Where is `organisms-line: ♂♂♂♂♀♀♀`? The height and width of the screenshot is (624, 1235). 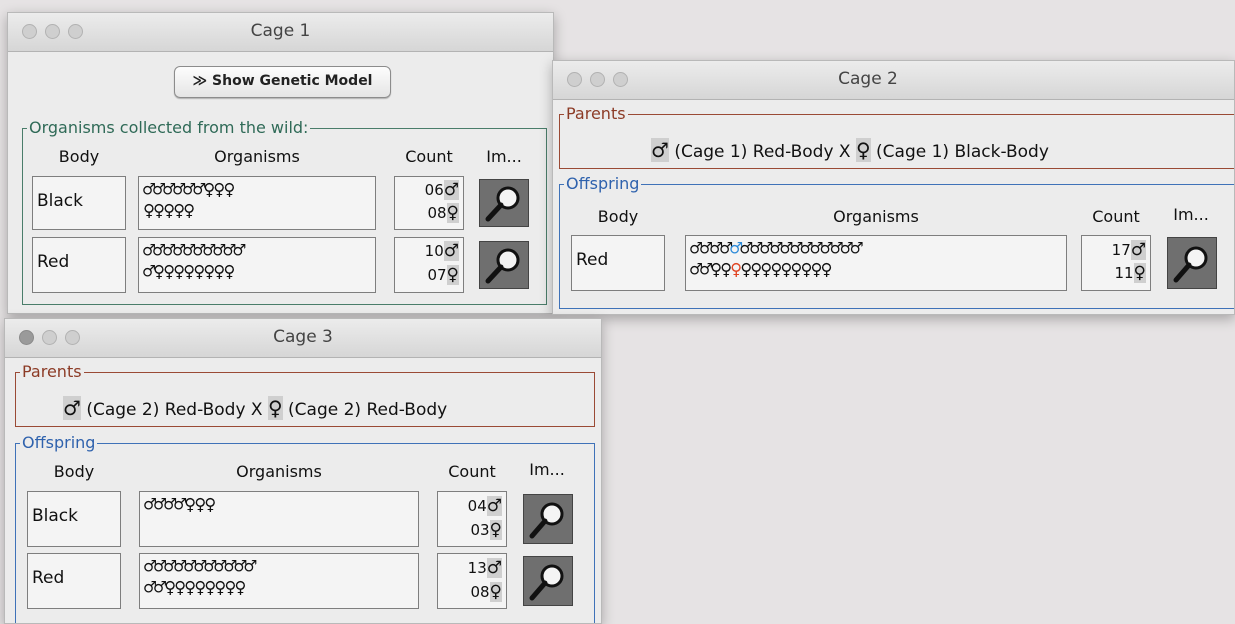
organisms-line: ♂♂♂♂♀♀♀ is located at coordinates (180, 504).